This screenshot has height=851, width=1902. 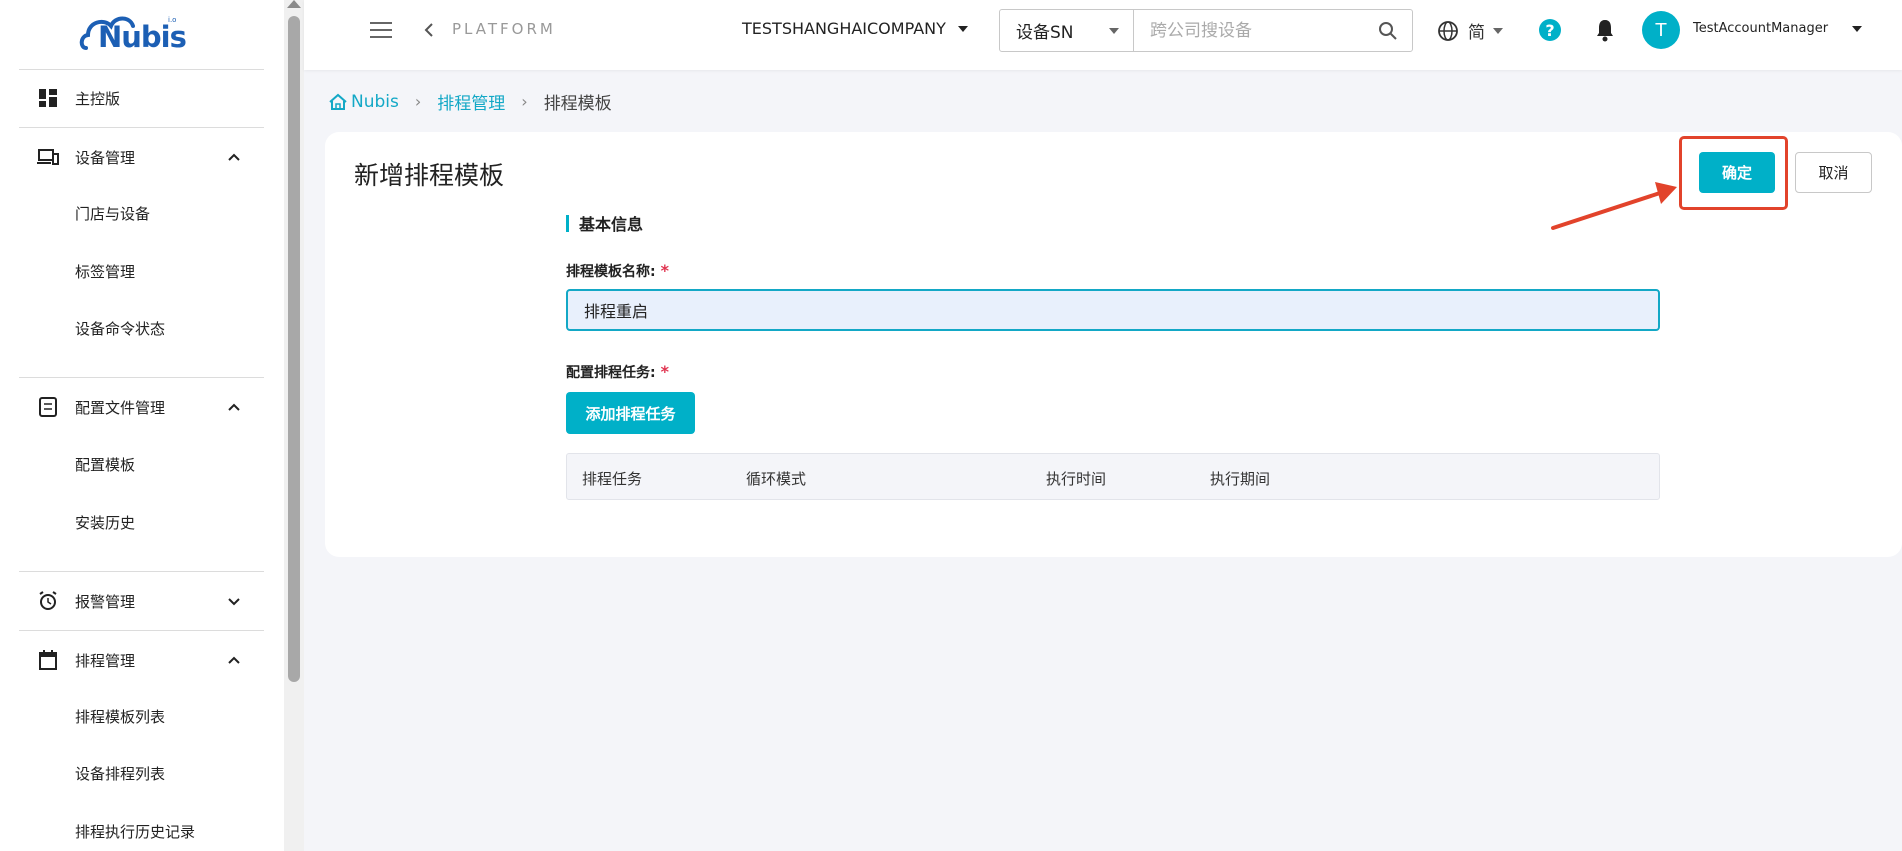 I want to click on config-file-icon, so click(x=48, y=407).